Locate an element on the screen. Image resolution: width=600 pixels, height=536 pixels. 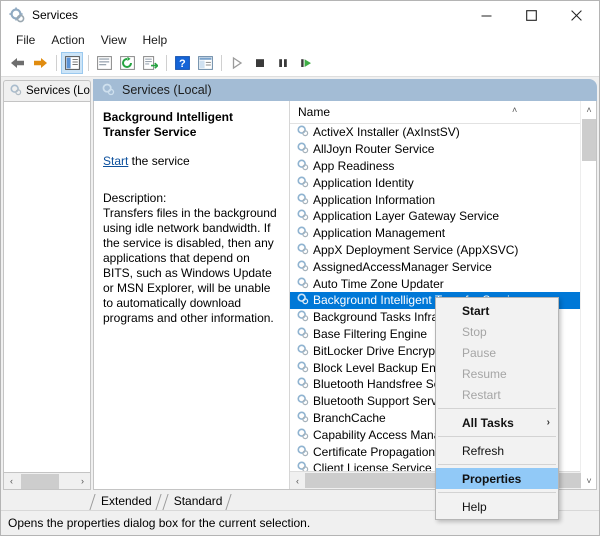
context-menu-item-label: Start is located at coordinates (476, 310).